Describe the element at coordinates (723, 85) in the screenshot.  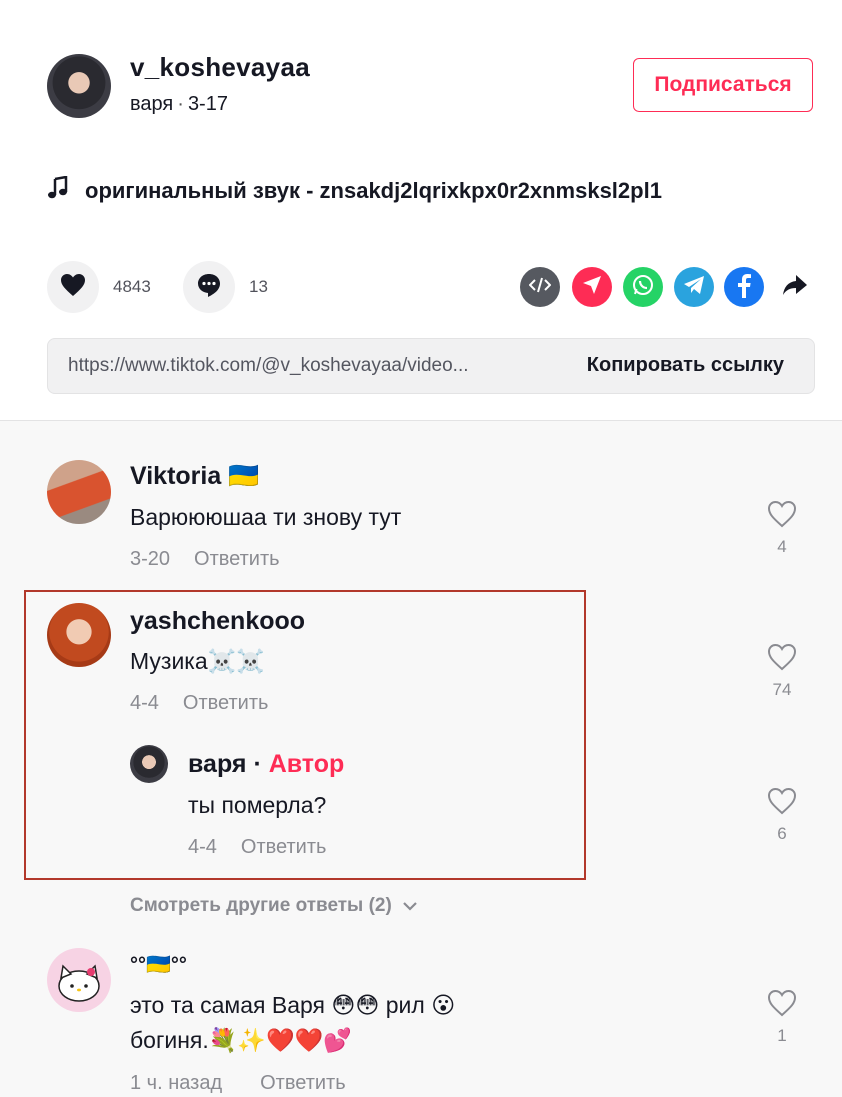
I see `follow-button: Подписаться` at that location.